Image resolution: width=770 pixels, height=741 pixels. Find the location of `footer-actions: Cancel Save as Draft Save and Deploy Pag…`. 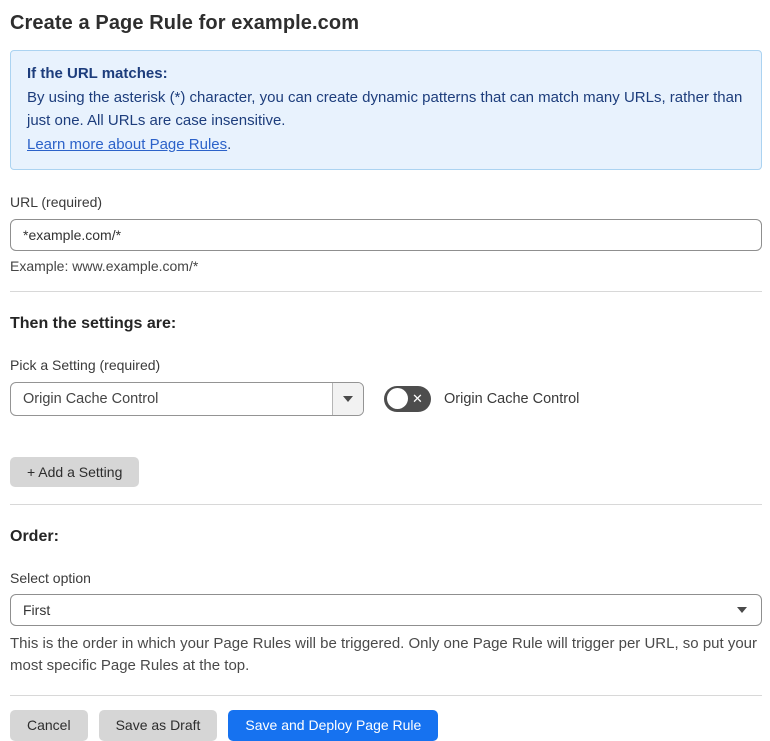

footer-actions: Cancel Save as Draft Save and Deploy Pag… is located at coordinates (386, 725).